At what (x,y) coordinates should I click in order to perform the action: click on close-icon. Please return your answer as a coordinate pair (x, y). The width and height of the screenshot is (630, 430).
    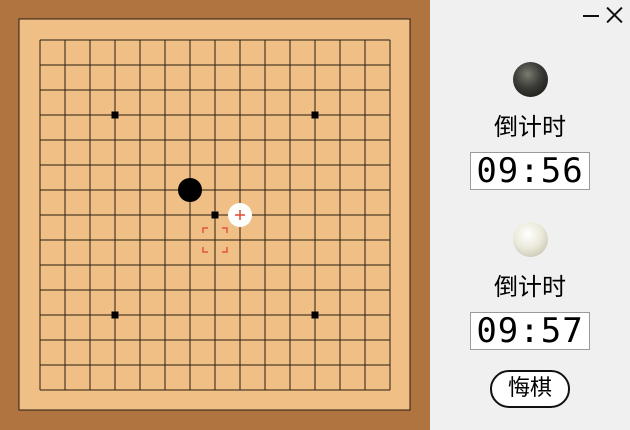
    Looking at the image, I should click on (614, 15).